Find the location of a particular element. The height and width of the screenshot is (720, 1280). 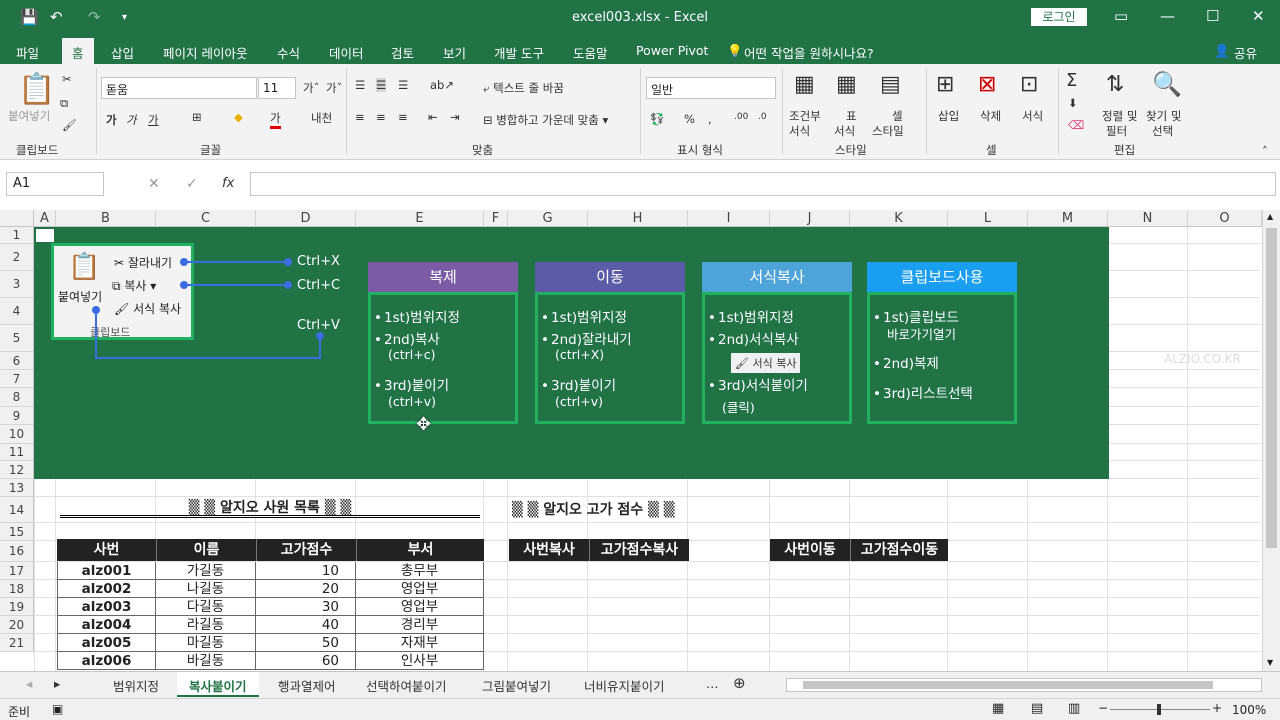

tab-help: 도움말 is located at coordinates (590, 52).